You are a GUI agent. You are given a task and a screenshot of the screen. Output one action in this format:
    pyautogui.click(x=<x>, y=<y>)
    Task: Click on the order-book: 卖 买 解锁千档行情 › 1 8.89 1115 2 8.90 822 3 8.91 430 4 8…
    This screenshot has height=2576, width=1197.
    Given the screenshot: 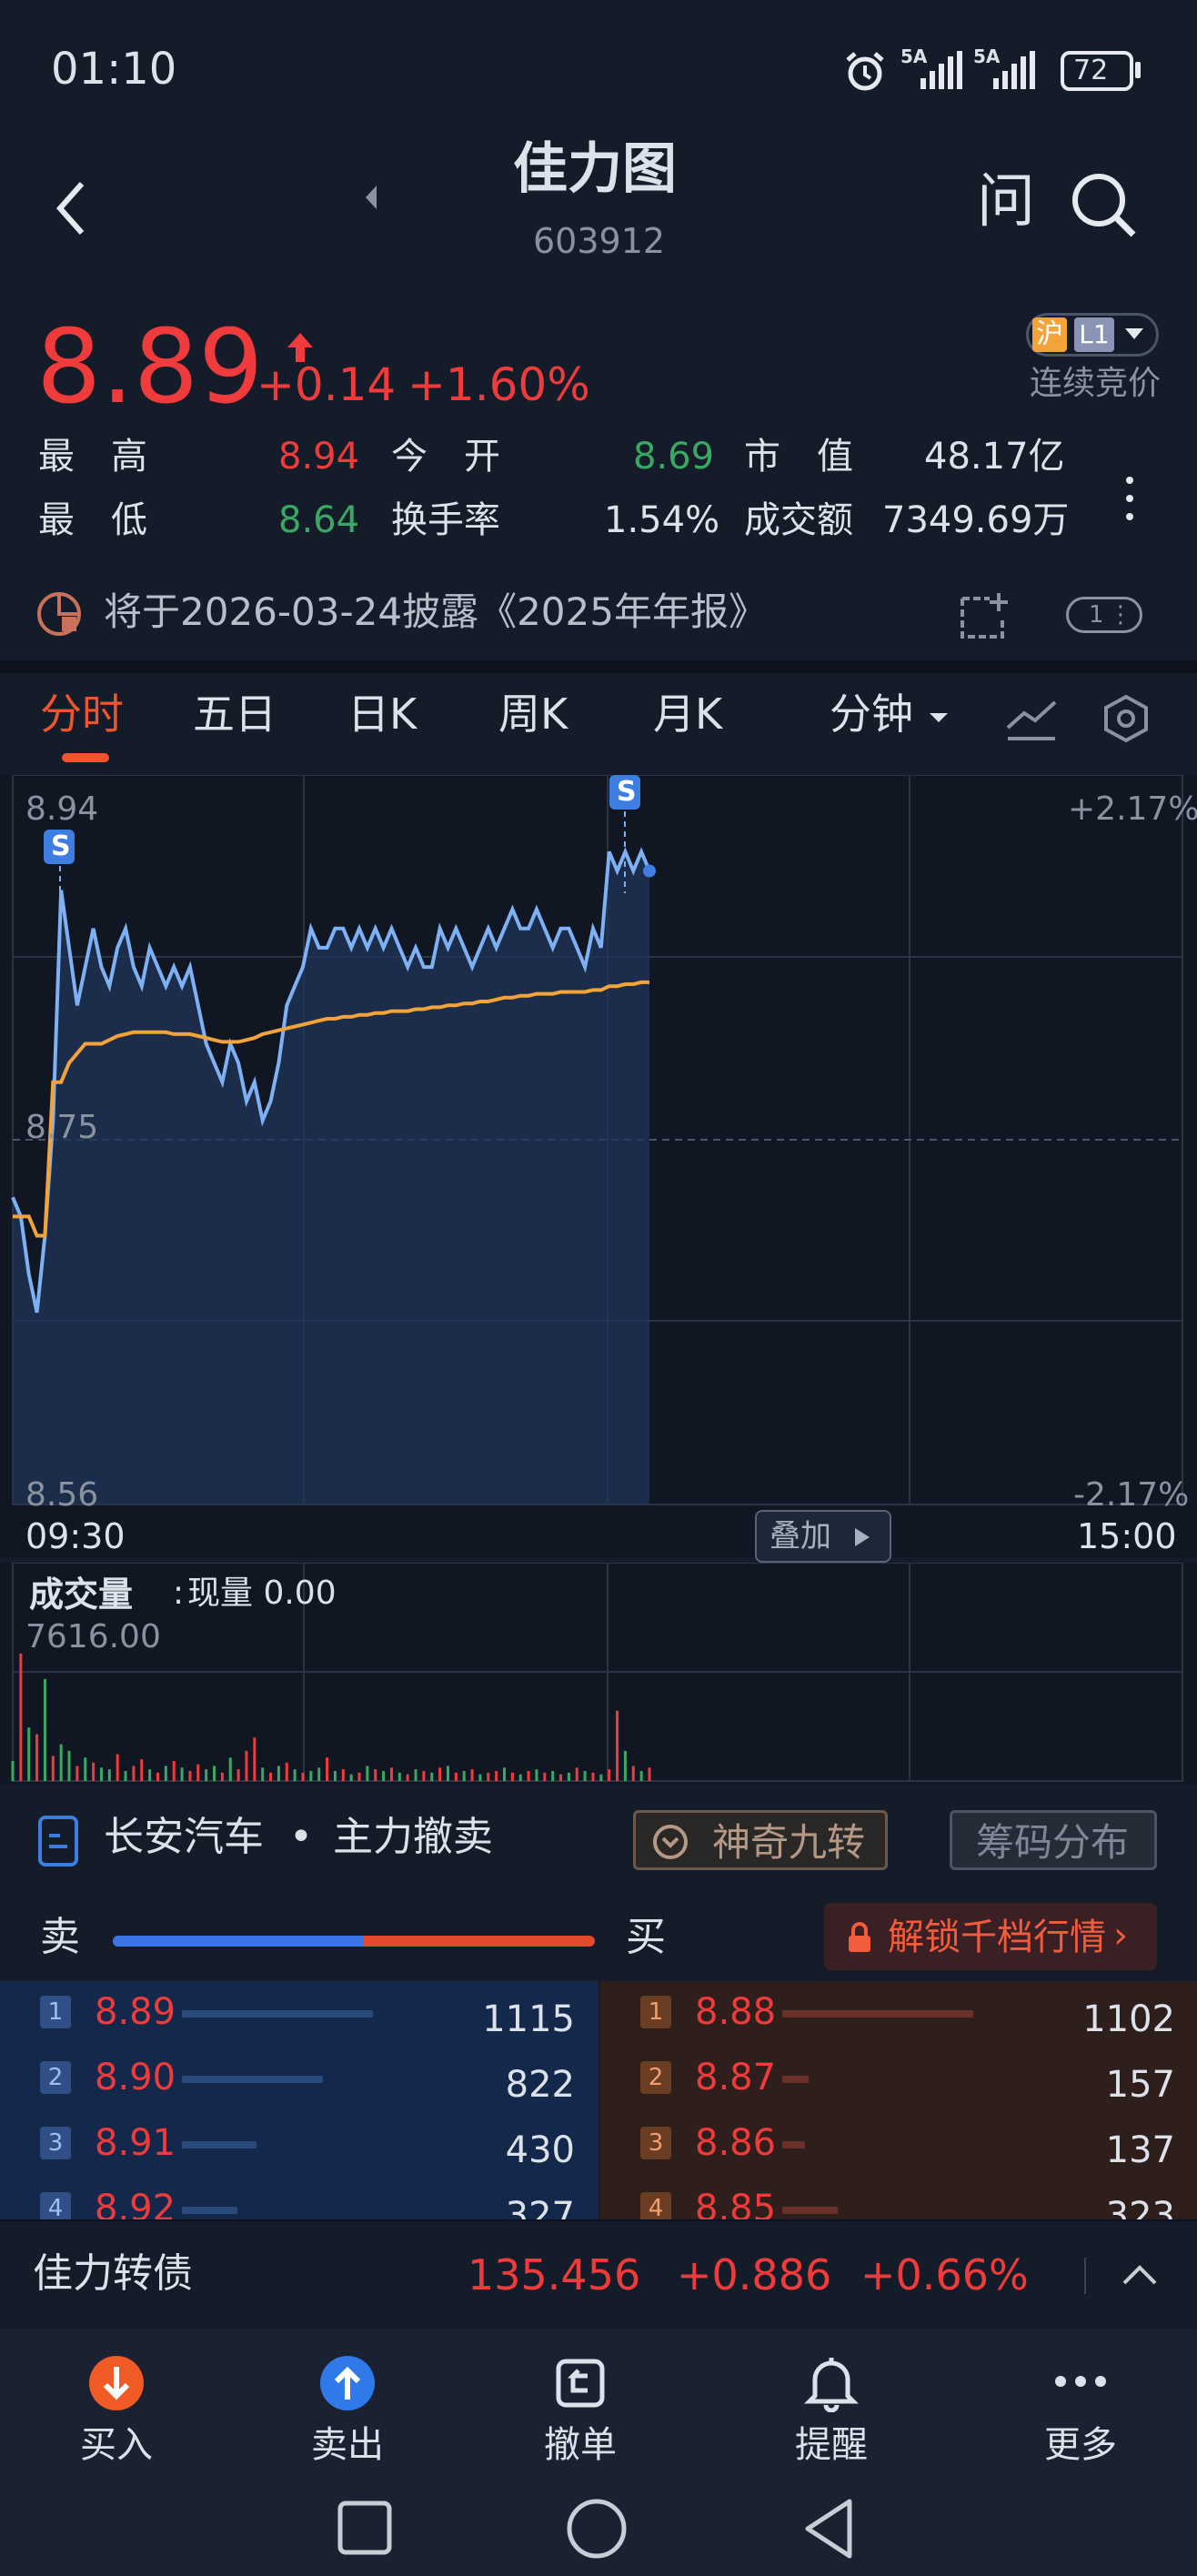 What is the action you would take?
    pyautogui.click(x=598, y=2057)
    